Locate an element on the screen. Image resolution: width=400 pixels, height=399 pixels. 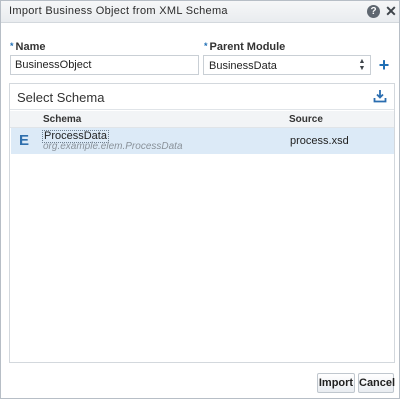
schema-source: process.xsd is located at coordinates (319, 141).